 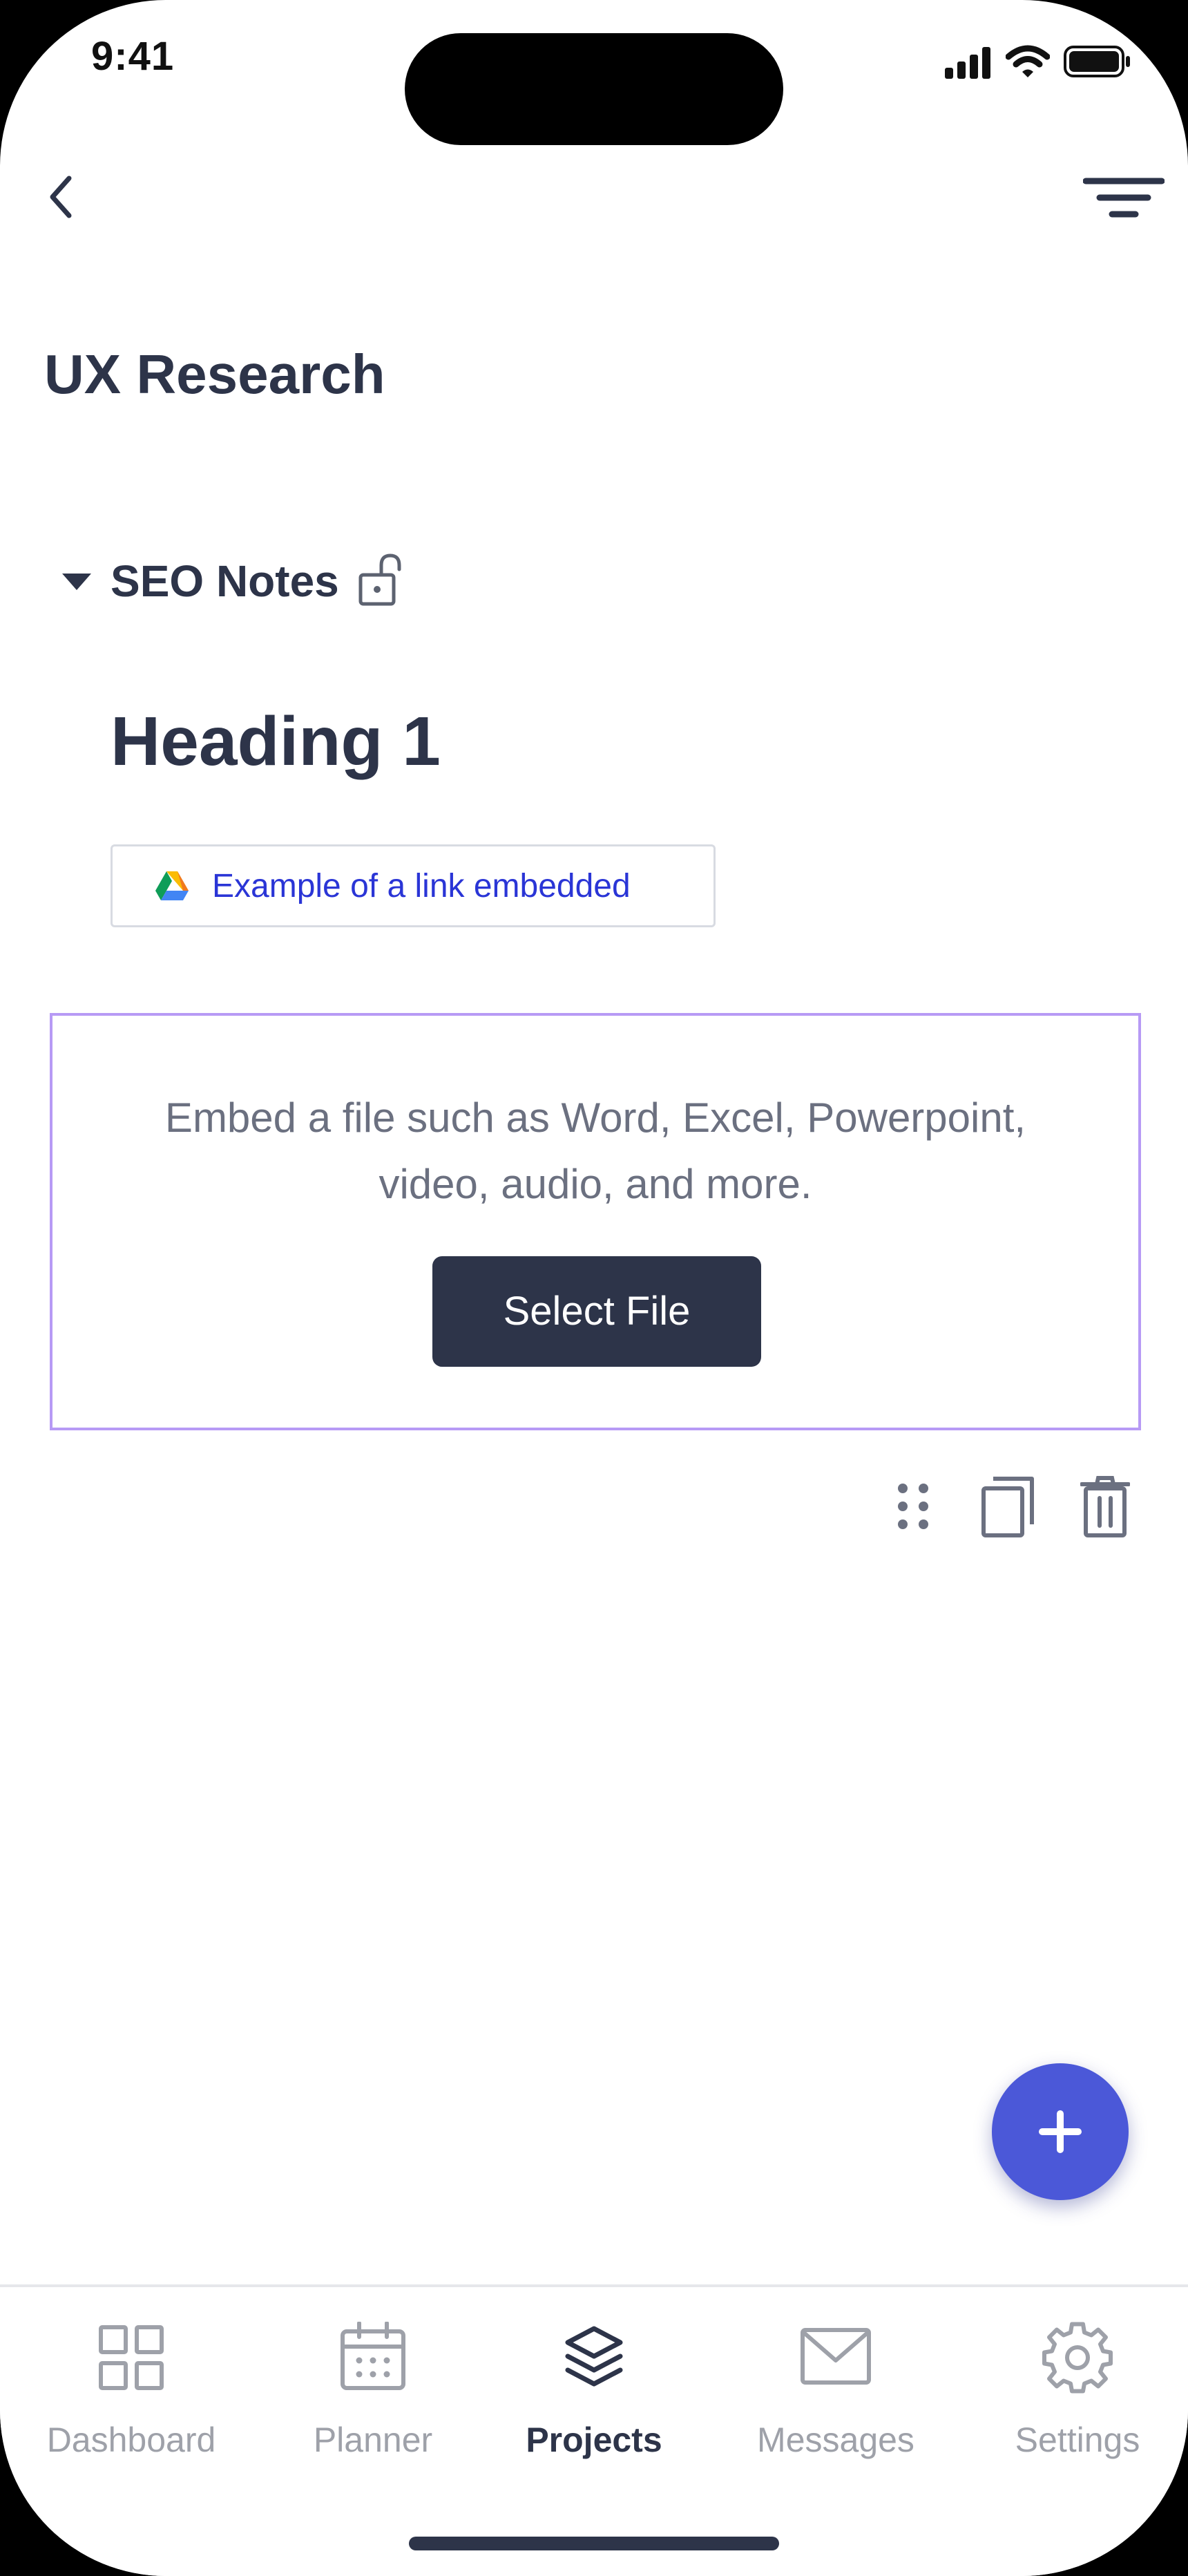 I want to click on tab-settings-label: Settings, so click(x=1077, y=2440).